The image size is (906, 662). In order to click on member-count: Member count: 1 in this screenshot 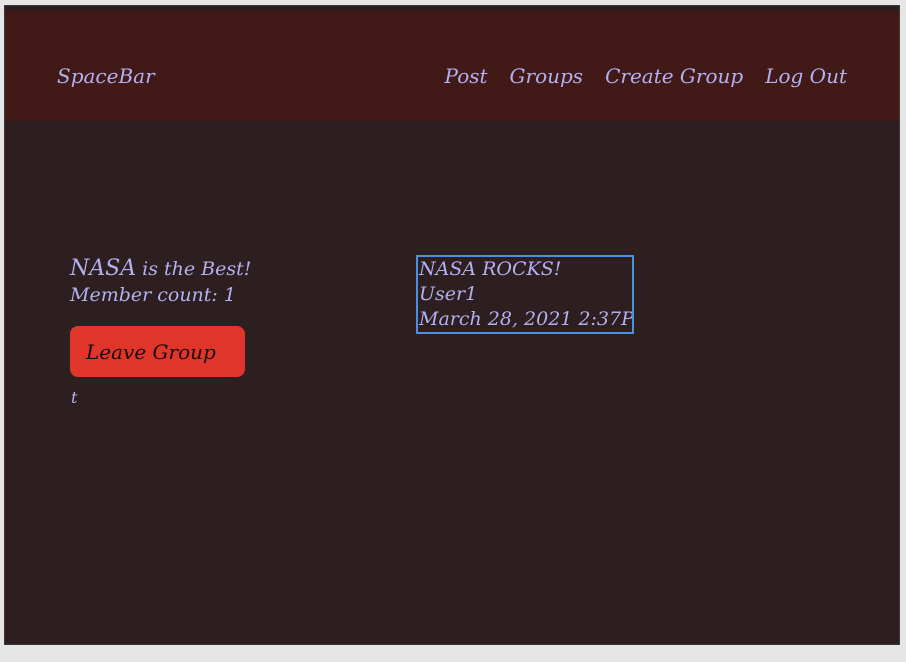, I will do `click(153, 295)`.